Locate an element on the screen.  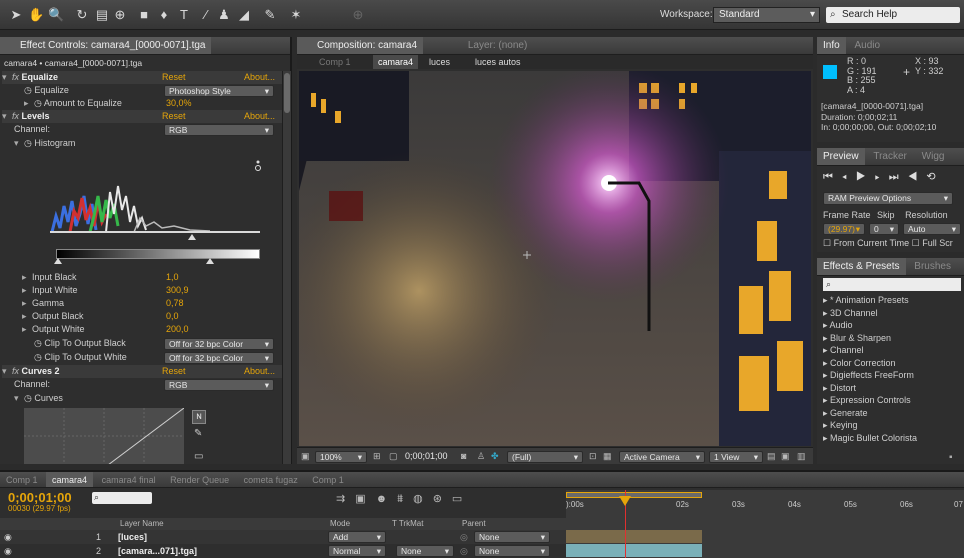
list-item: ▸ Keying is located at coordinates (891, 425).